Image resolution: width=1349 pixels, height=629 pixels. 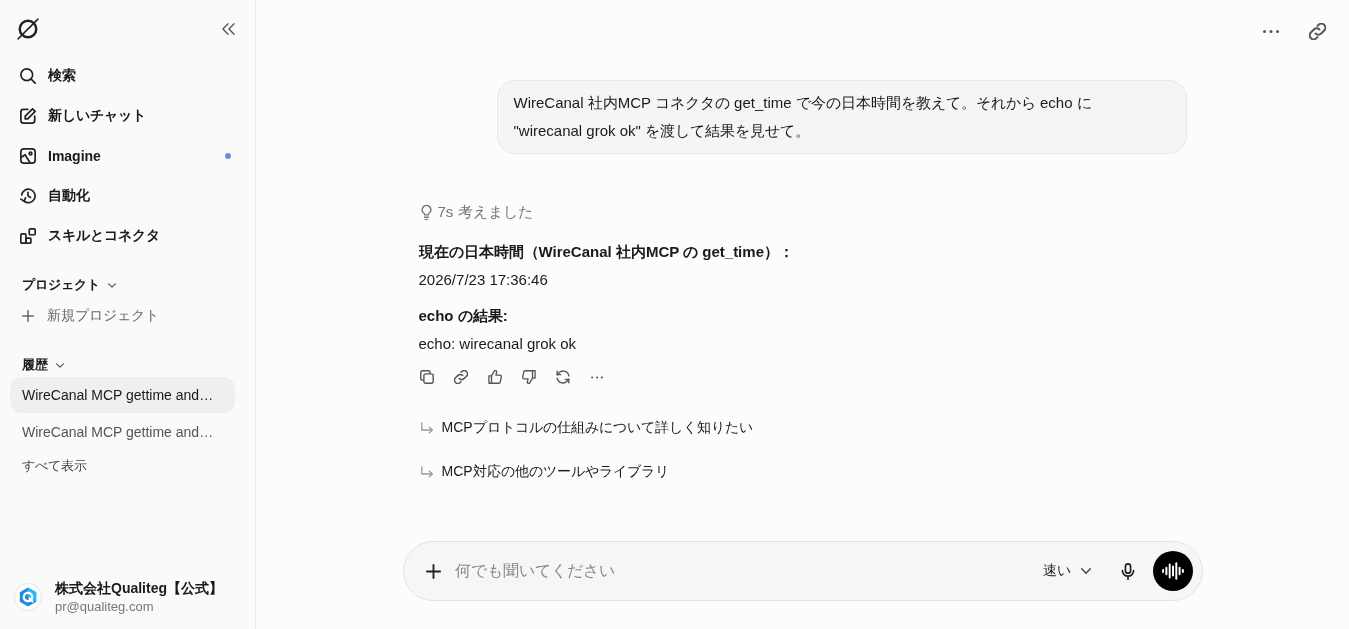 What do you see at coordinates (28, 29) in the screenshot?
I see `logo-icon` at bounding box center [28, 29].